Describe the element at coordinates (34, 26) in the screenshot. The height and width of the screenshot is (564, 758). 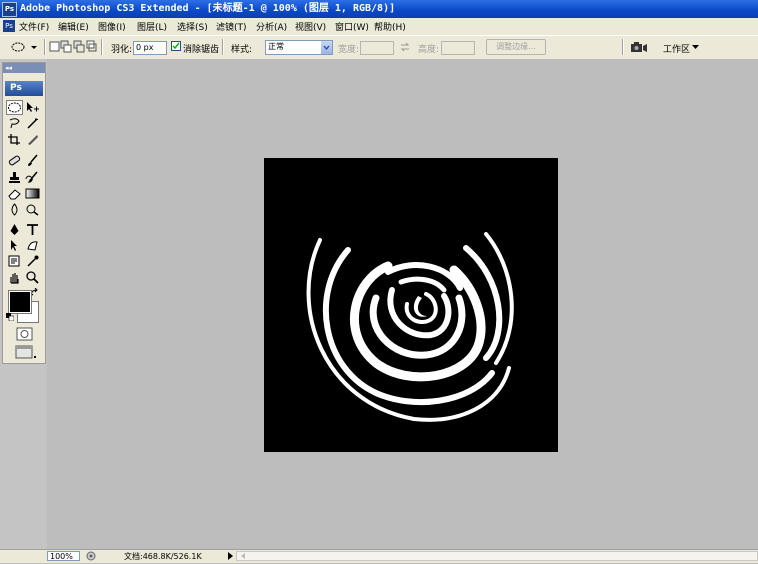
I see `menu-file: 文件(F)` at that location.